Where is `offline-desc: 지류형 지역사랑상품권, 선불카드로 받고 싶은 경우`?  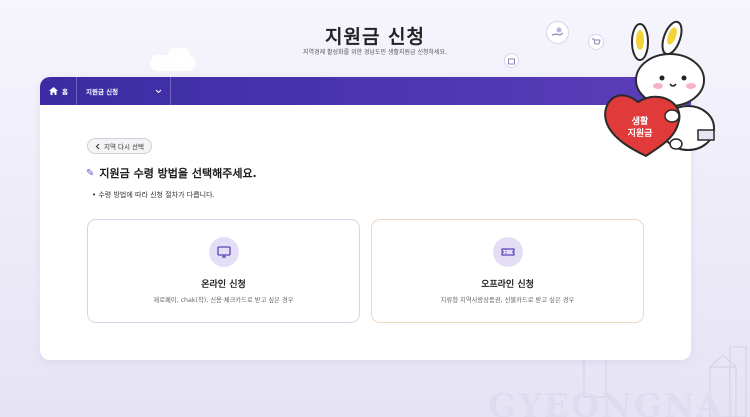 offline-desc: 지류형 지역사랑상품권, 선불카드로 받고 싶은 경우 is located at coordinates (507, 300).